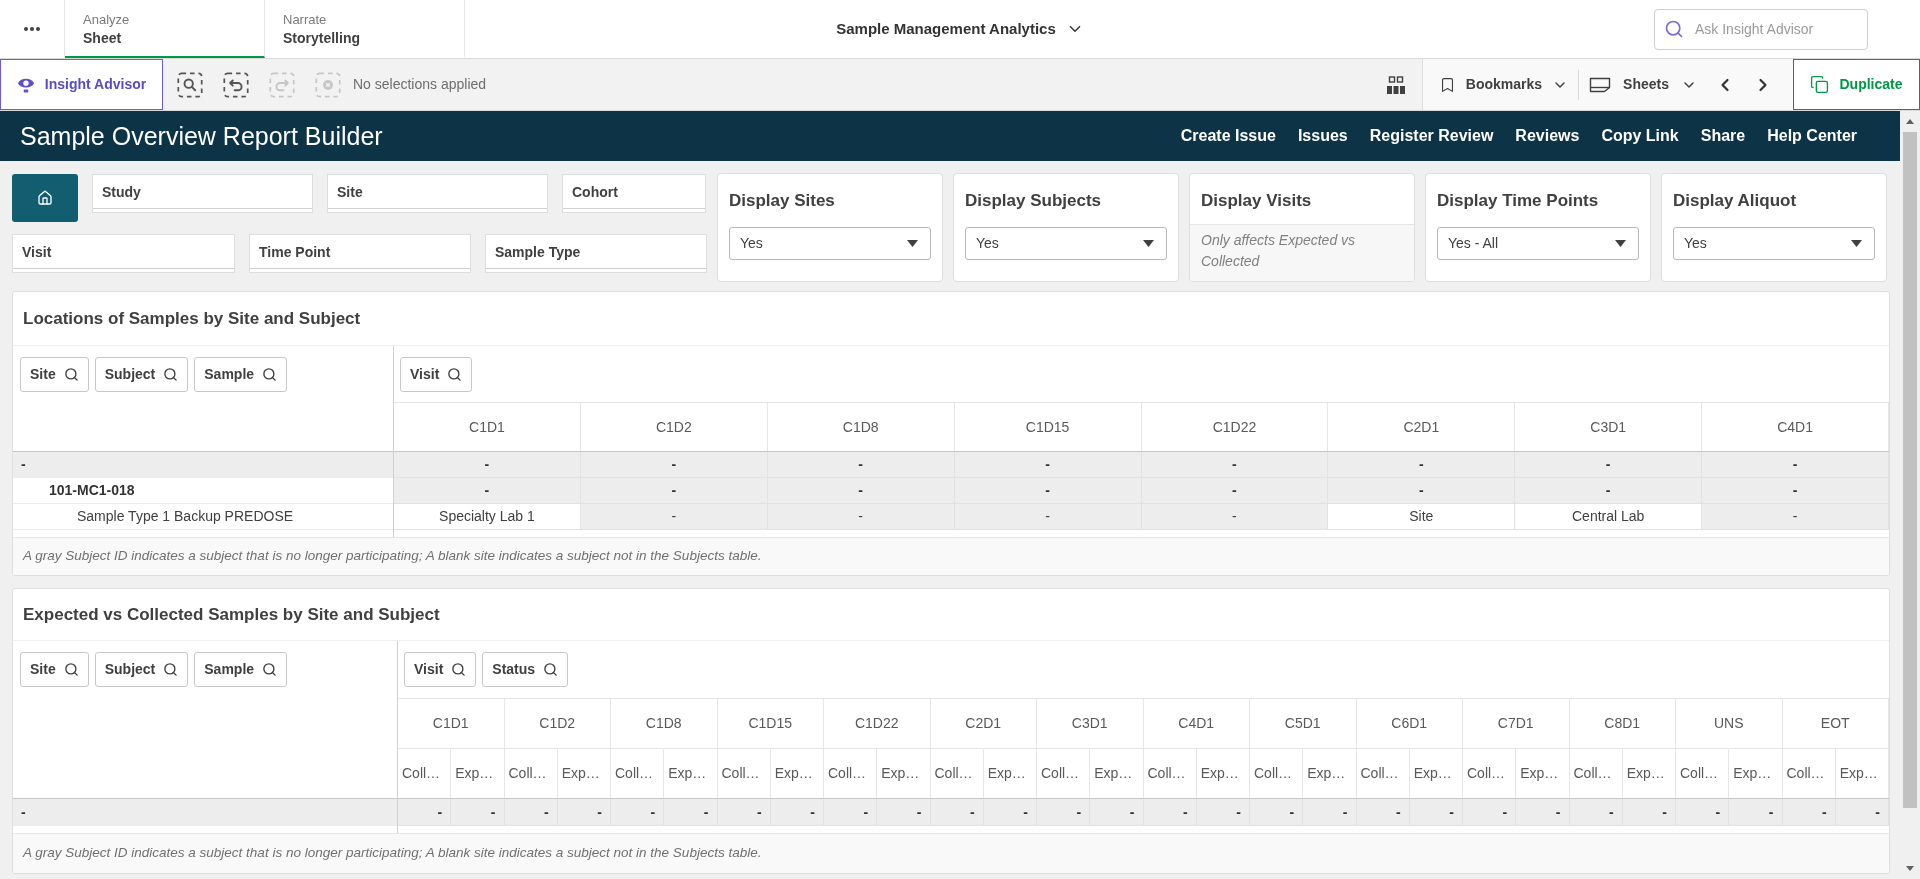  I want to click on step-back-button, so click(236, 84).